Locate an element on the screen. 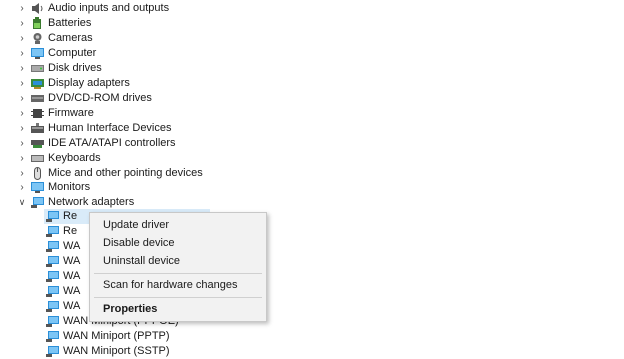  tree-item-label: Monitors is located at coordinates (69, 187).